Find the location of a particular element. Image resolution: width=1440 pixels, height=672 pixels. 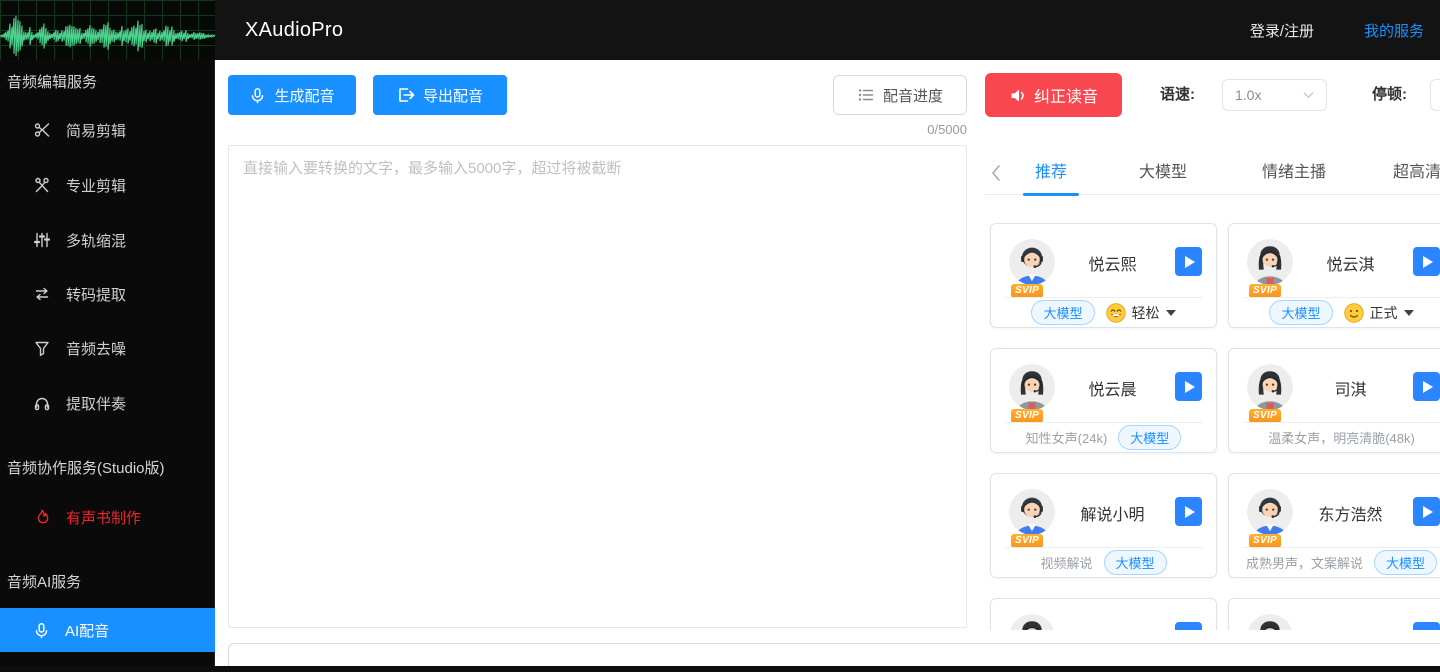

pause-label: 停顿: is located at coordinates (1389, 94).